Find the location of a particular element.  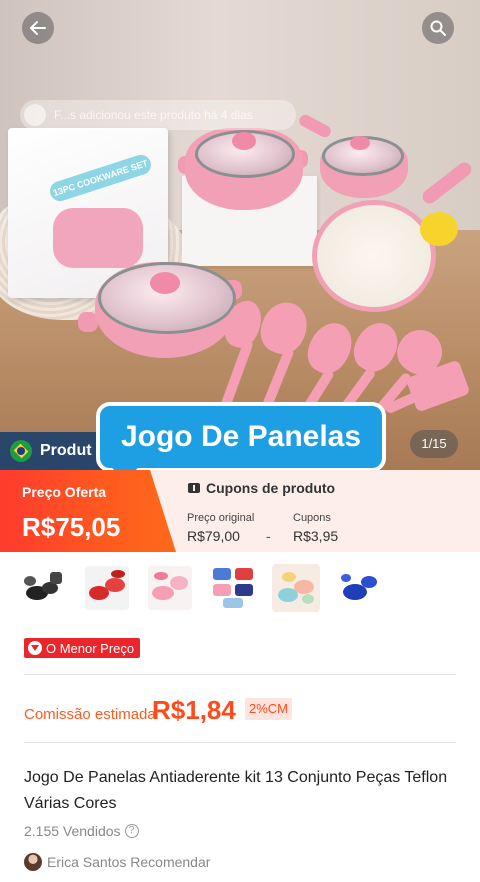

coupons-header: Cupons de produto is located at coordinates (261, 488).